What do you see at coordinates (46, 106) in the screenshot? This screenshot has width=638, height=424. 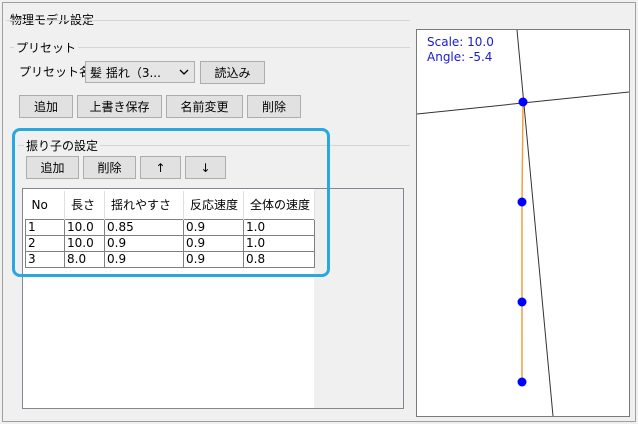 I see `add-preset-button: 追加` at bounding box center [46, 106].